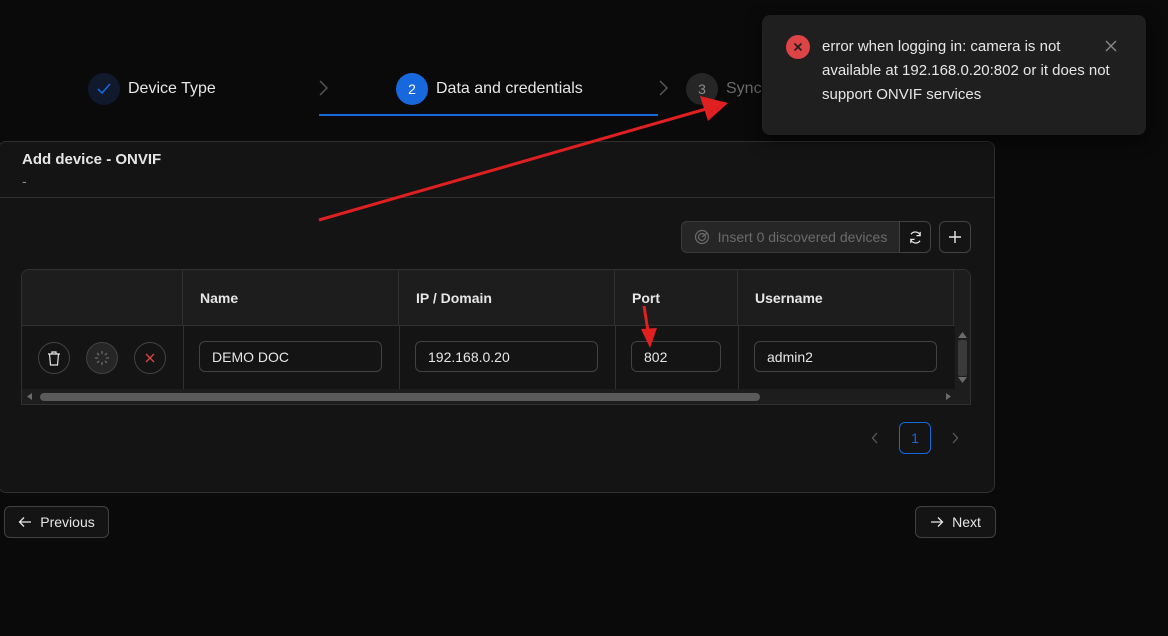 This screenshot has width=1168, height=636. What do you see at coordinates (845, 356) in the screenshot?
I see `username-input: admin2` at bounding box center [845, 356].